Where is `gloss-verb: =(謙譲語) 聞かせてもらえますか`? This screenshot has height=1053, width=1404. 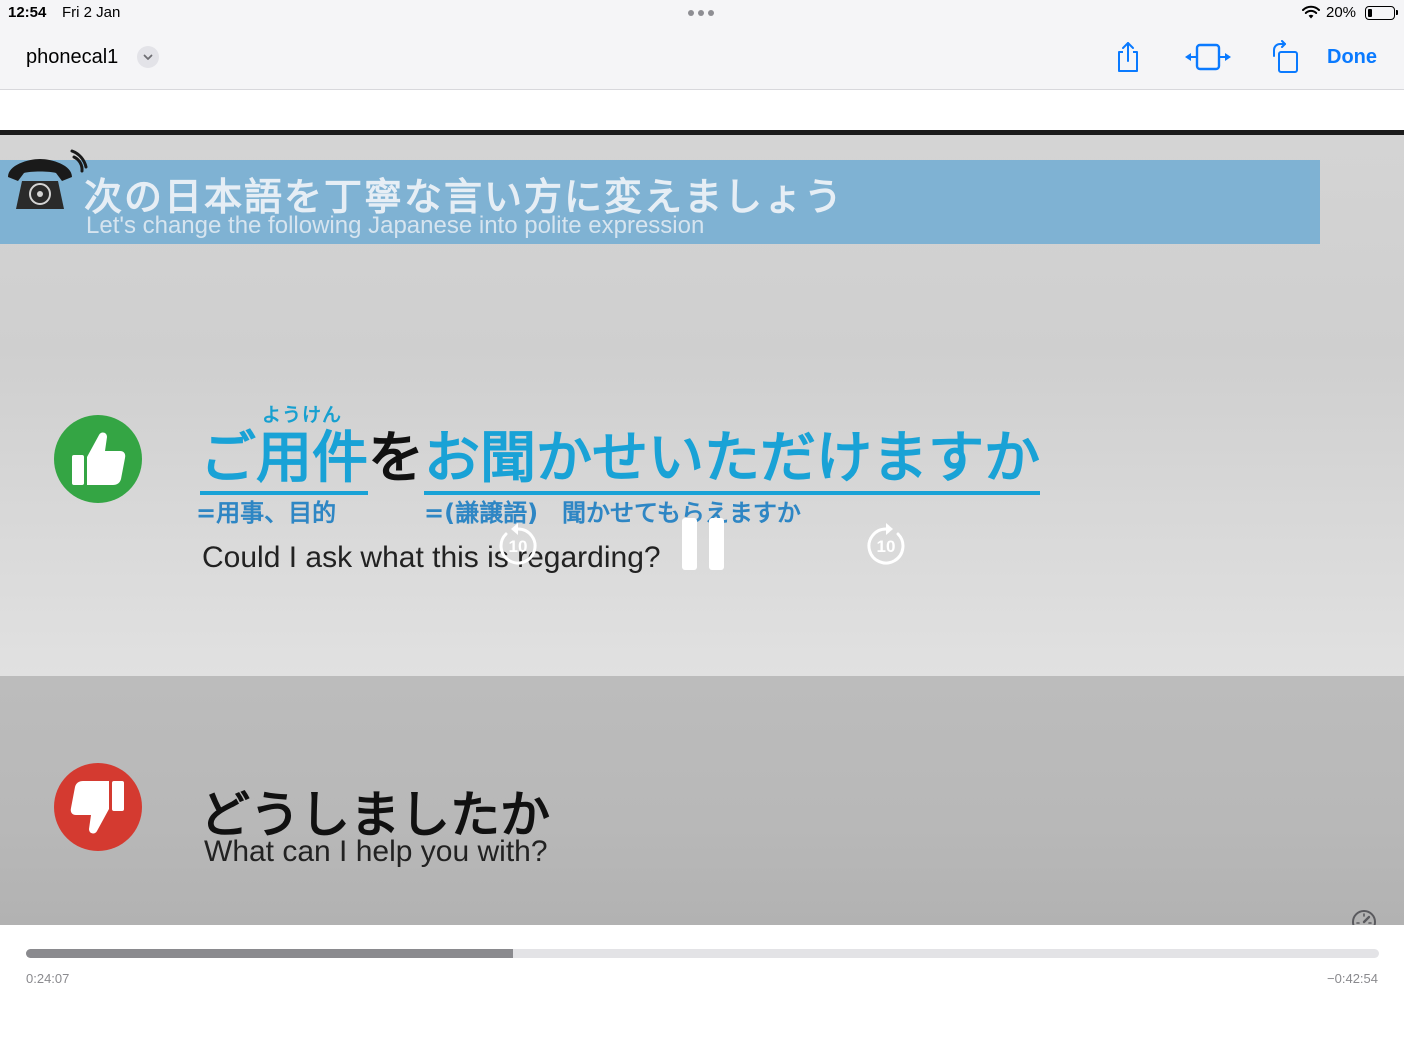 gloss-verb: =(謙譲語) 聞かせてもらえますか is located at coordinates (612, 513).